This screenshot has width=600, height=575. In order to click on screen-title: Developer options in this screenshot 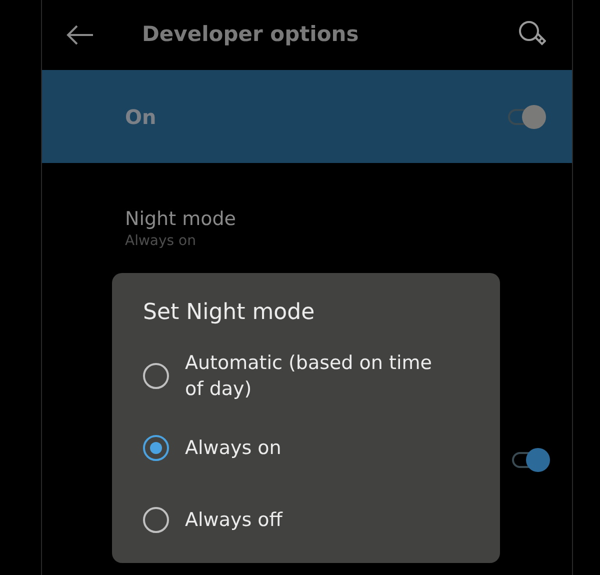, I will do `click(251, 34)`.